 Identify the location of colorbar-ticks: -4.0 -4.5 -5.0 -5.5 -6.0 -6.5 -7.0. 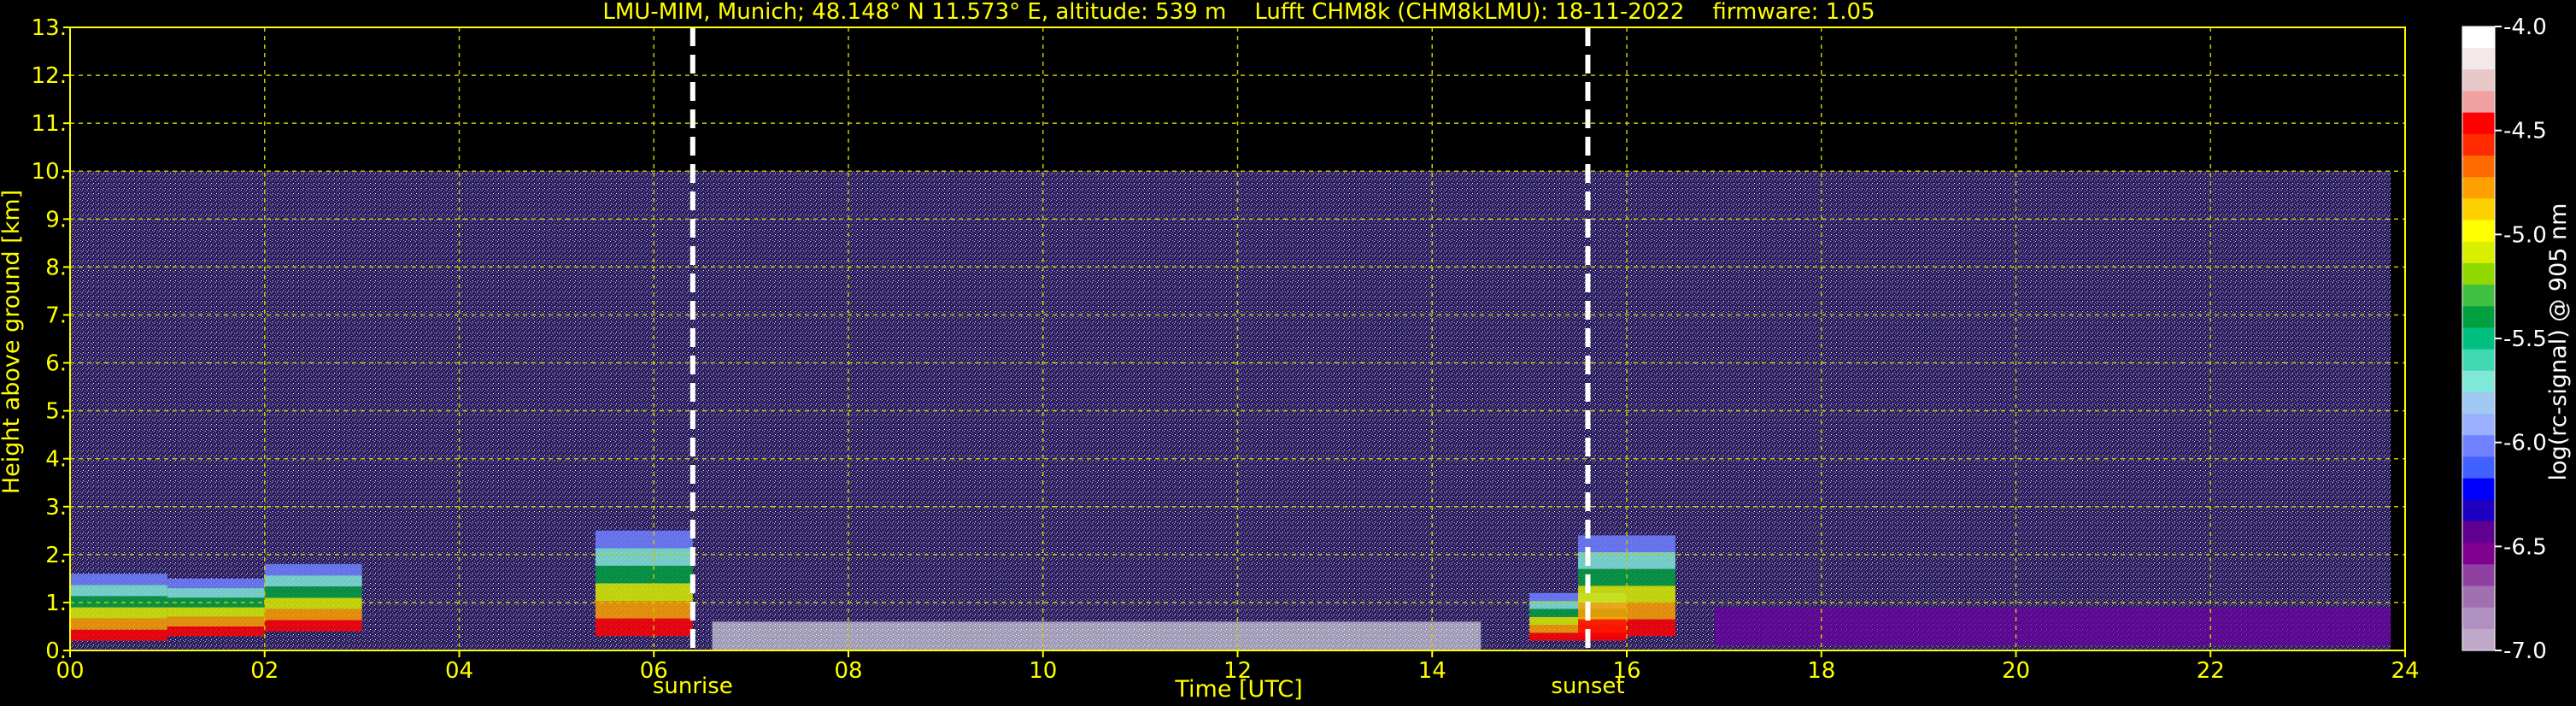
(2521, 339).